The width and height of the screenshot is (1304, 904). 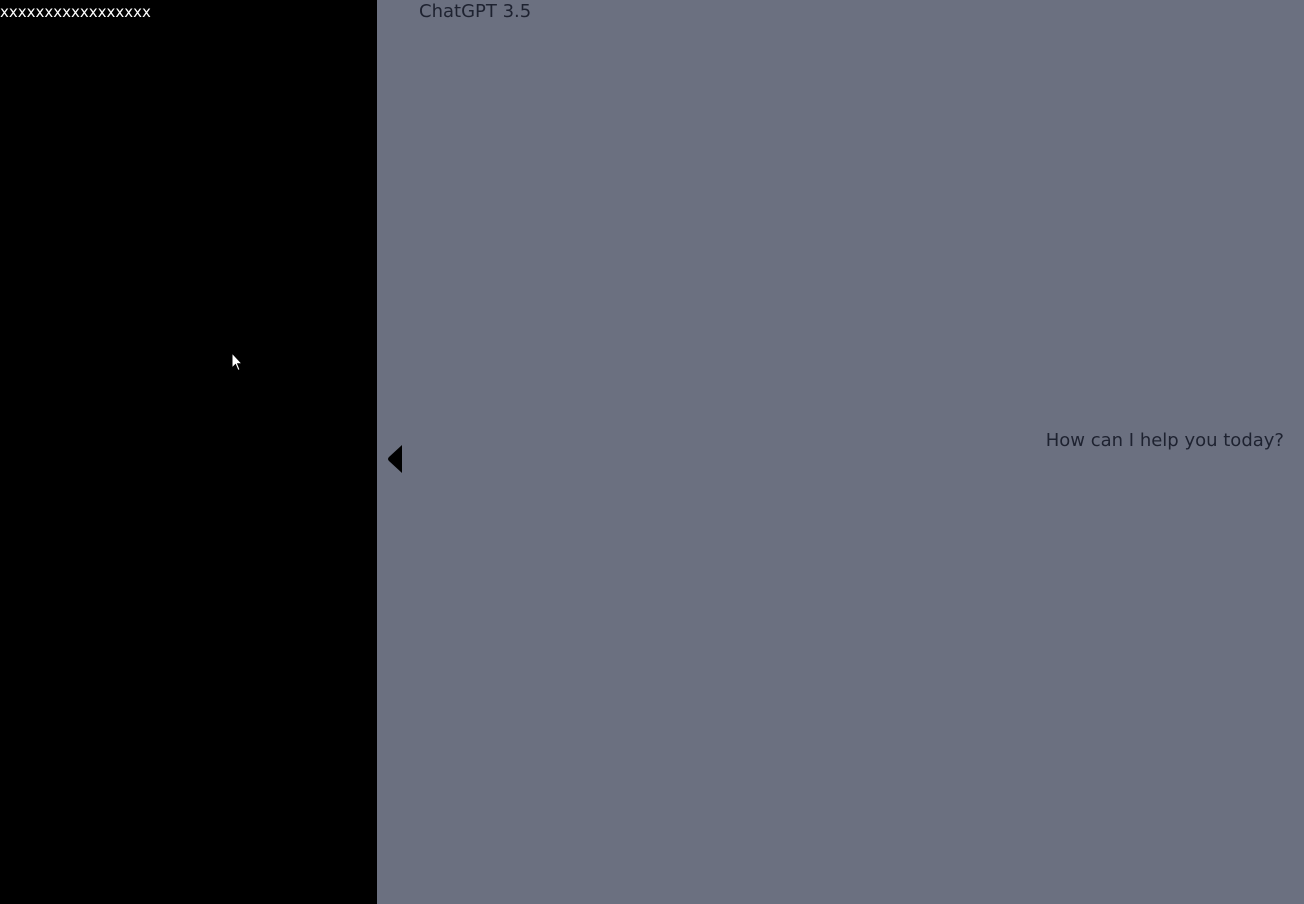 I want to click on mouse-pointer-icon, so click(x=237, y=362).